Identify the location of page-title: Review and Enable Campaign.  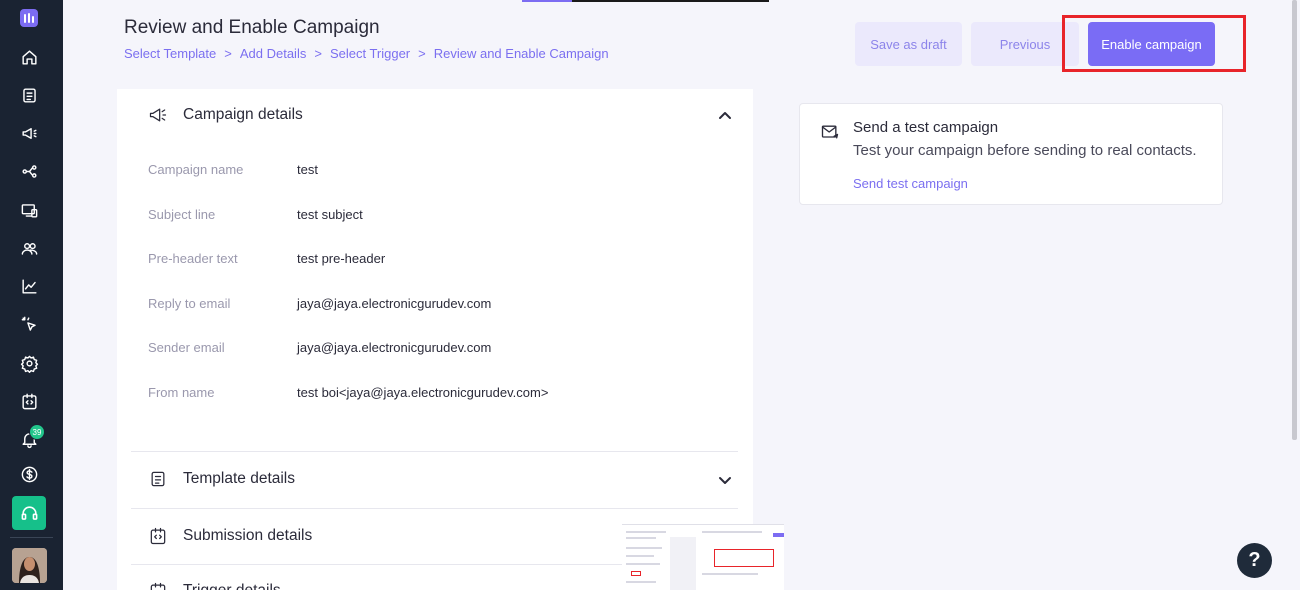
(252, 27).